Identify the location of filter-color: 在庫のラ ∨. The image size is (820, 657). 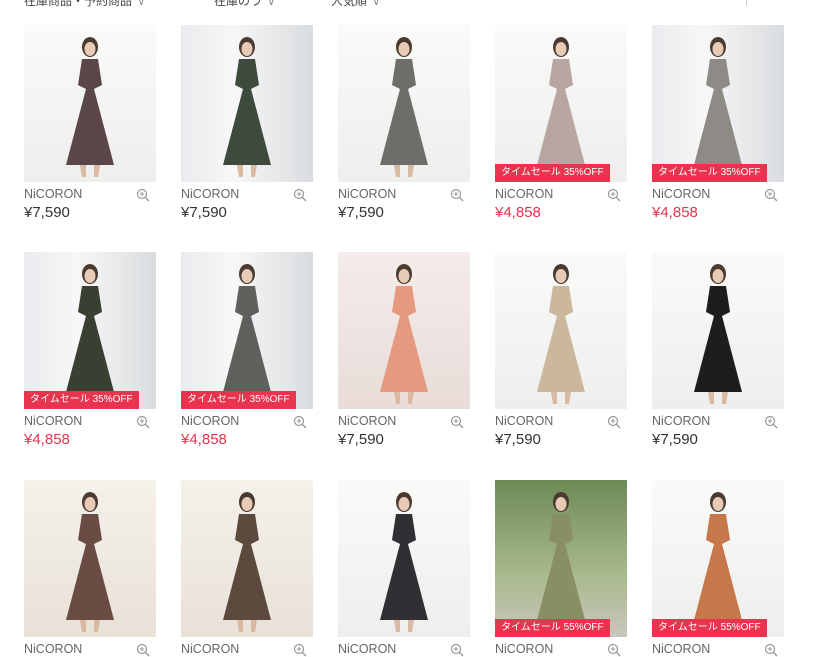
(244, 4).